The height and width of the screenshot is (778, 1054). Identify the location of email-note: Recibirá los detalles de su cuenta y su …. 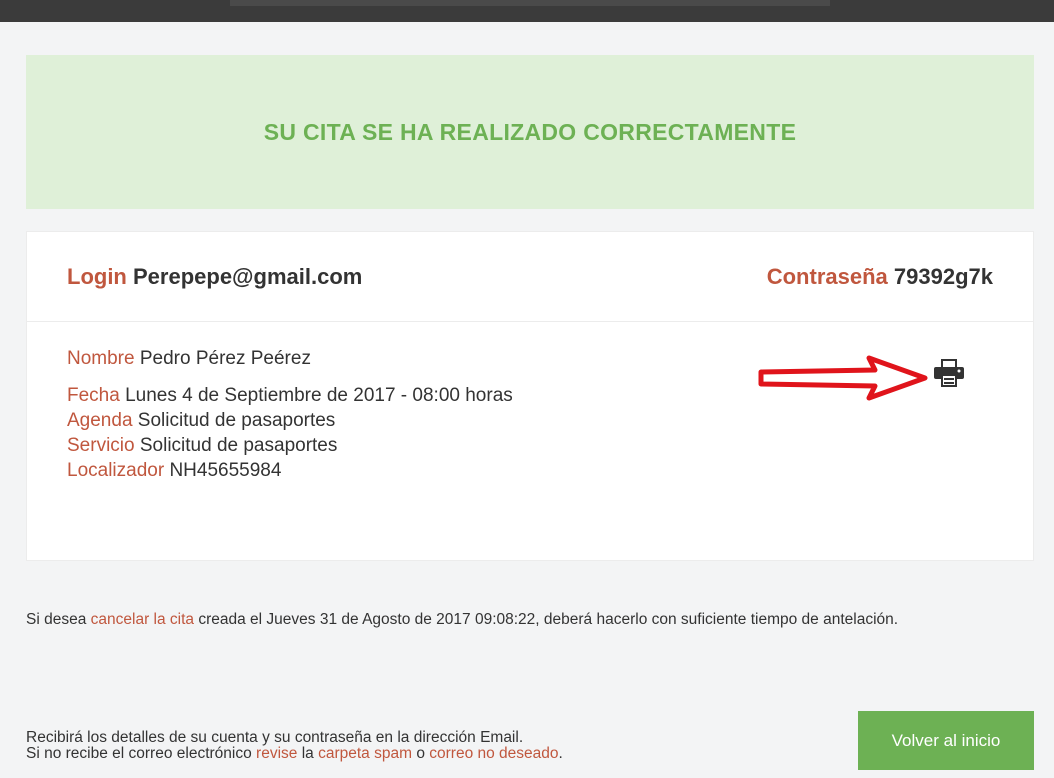
(426, 746).